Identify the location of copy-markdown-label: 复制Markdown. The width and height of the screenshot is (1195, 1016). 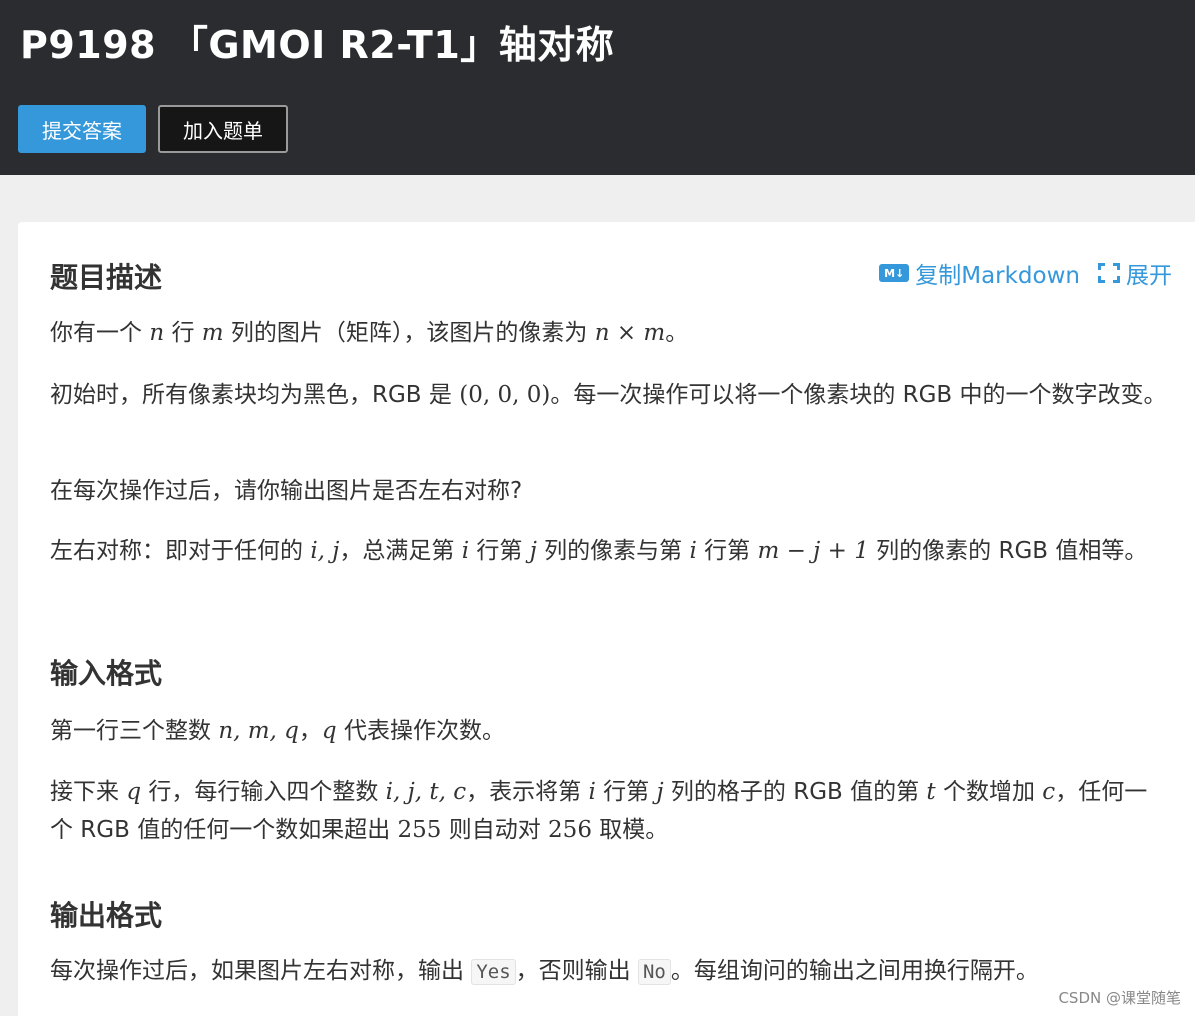
(997, 276).